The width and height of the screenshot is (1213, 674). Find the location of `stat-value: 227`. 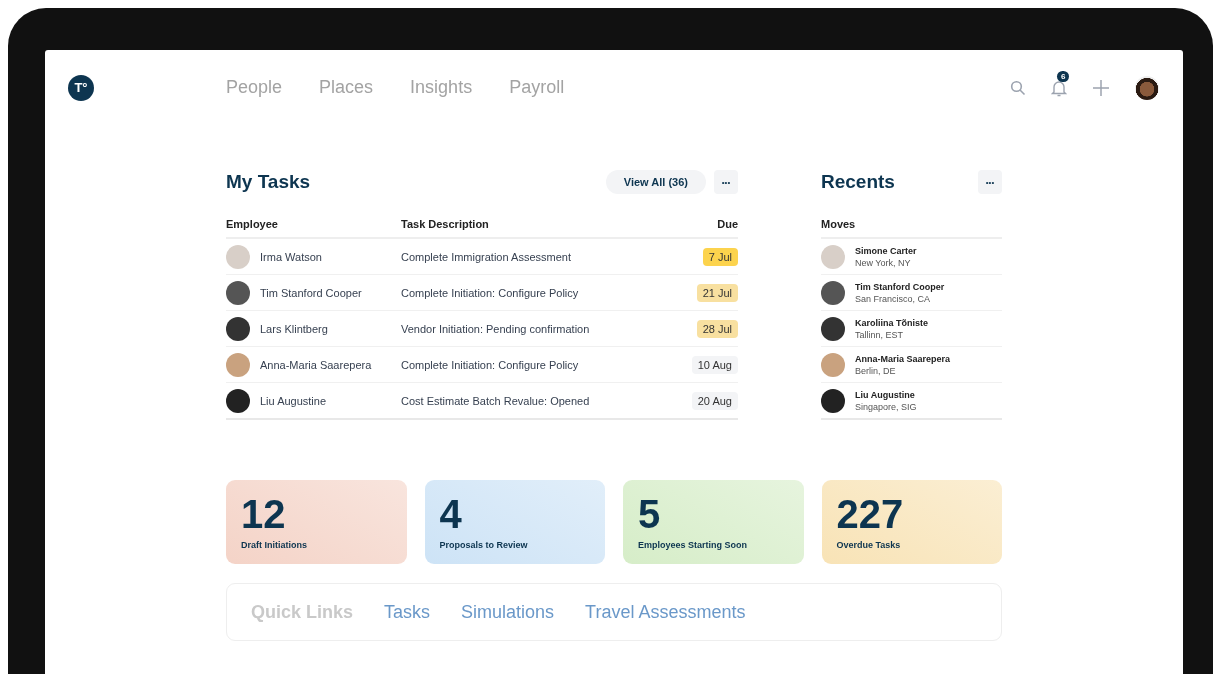

stat-value: 227 is located at coordinates (870, 514).